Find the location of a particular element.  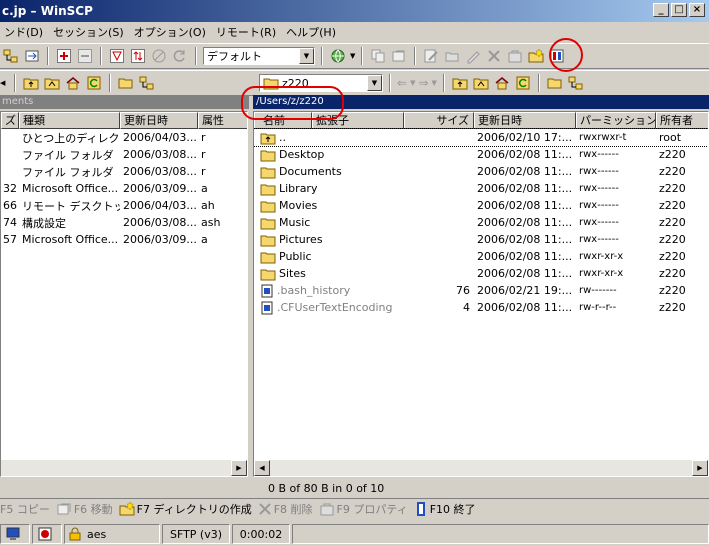

main-toolbar: デフォルト ▼ ▼ is located at coordinates (354, 56).